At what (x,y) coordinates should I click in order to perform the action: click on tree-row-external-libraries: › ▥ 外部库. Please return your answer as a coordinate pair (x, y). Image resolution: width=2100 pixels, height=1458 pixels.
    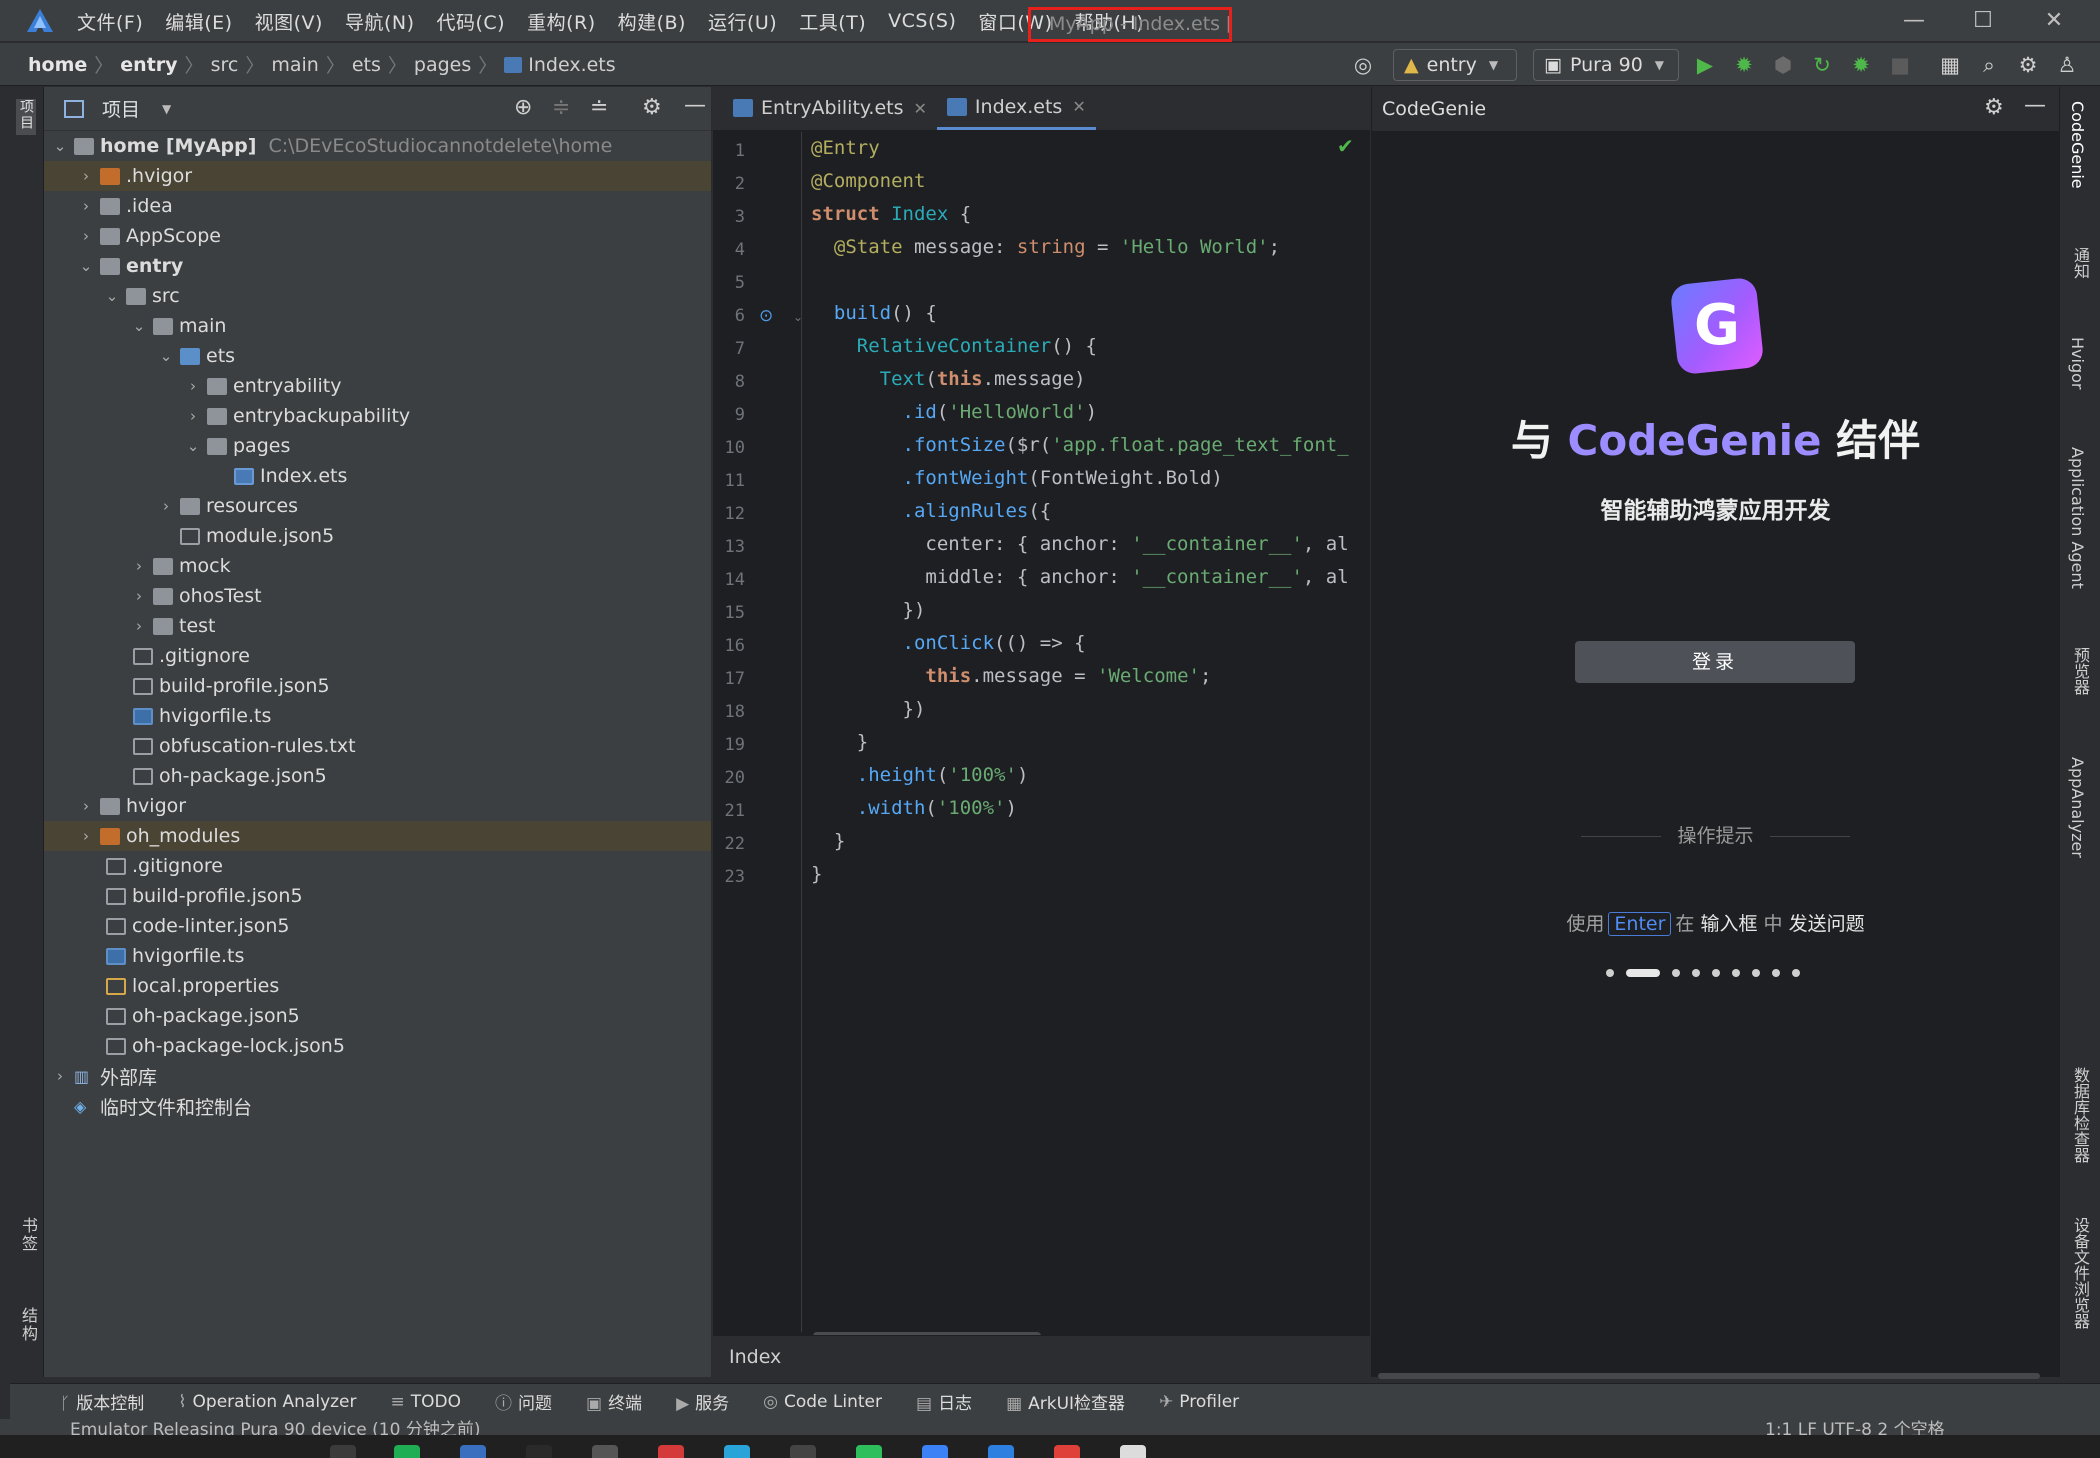
    Looking at the image, I should click on (377, 1076).